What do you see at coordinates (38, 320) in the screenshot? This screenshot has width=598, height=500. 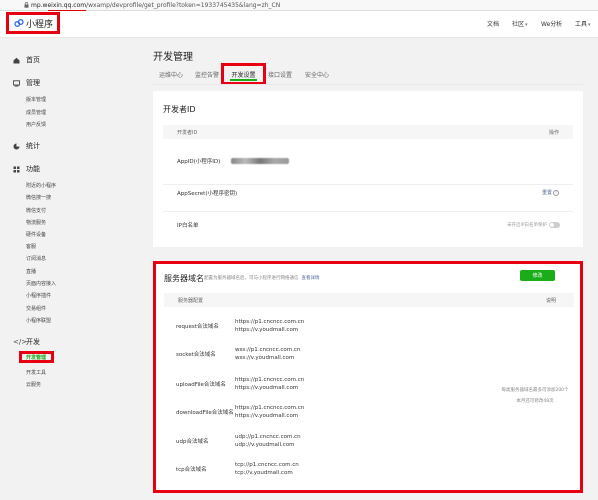 I see `sidebar-item-union: 小程序联盟` at bounding box center [38, 320].